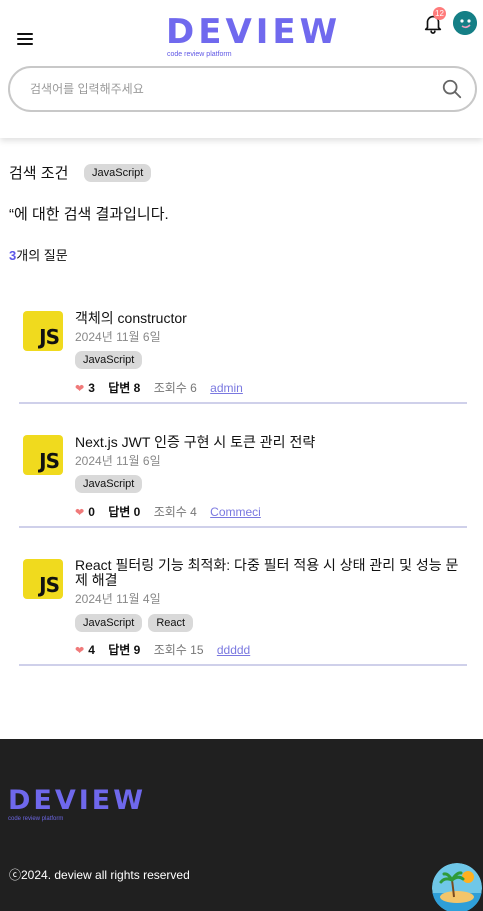 Image resolution: width=483 pixels, height=911 pixels. I want to click on search-bar, so click(242, 89).